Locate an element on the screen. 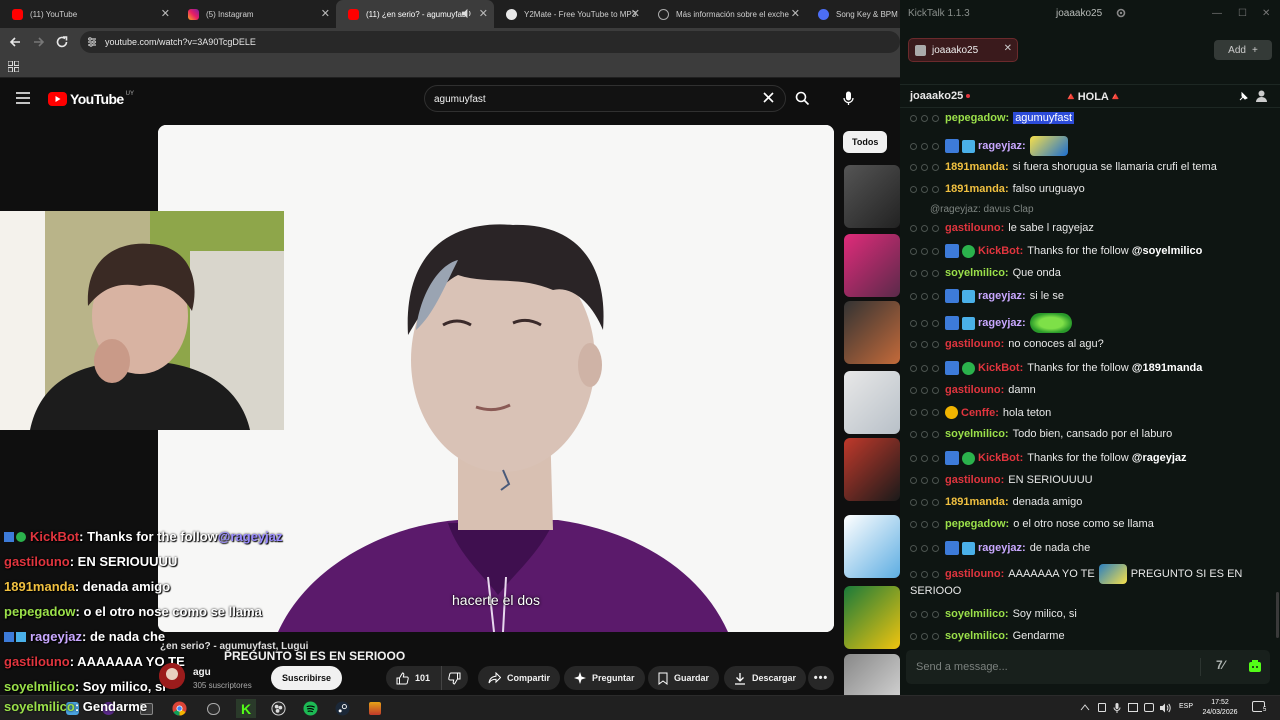 The image size is (1280, 720). seven-tv-emote-icon: 7⁄ is located at coordinates (1220, 665).